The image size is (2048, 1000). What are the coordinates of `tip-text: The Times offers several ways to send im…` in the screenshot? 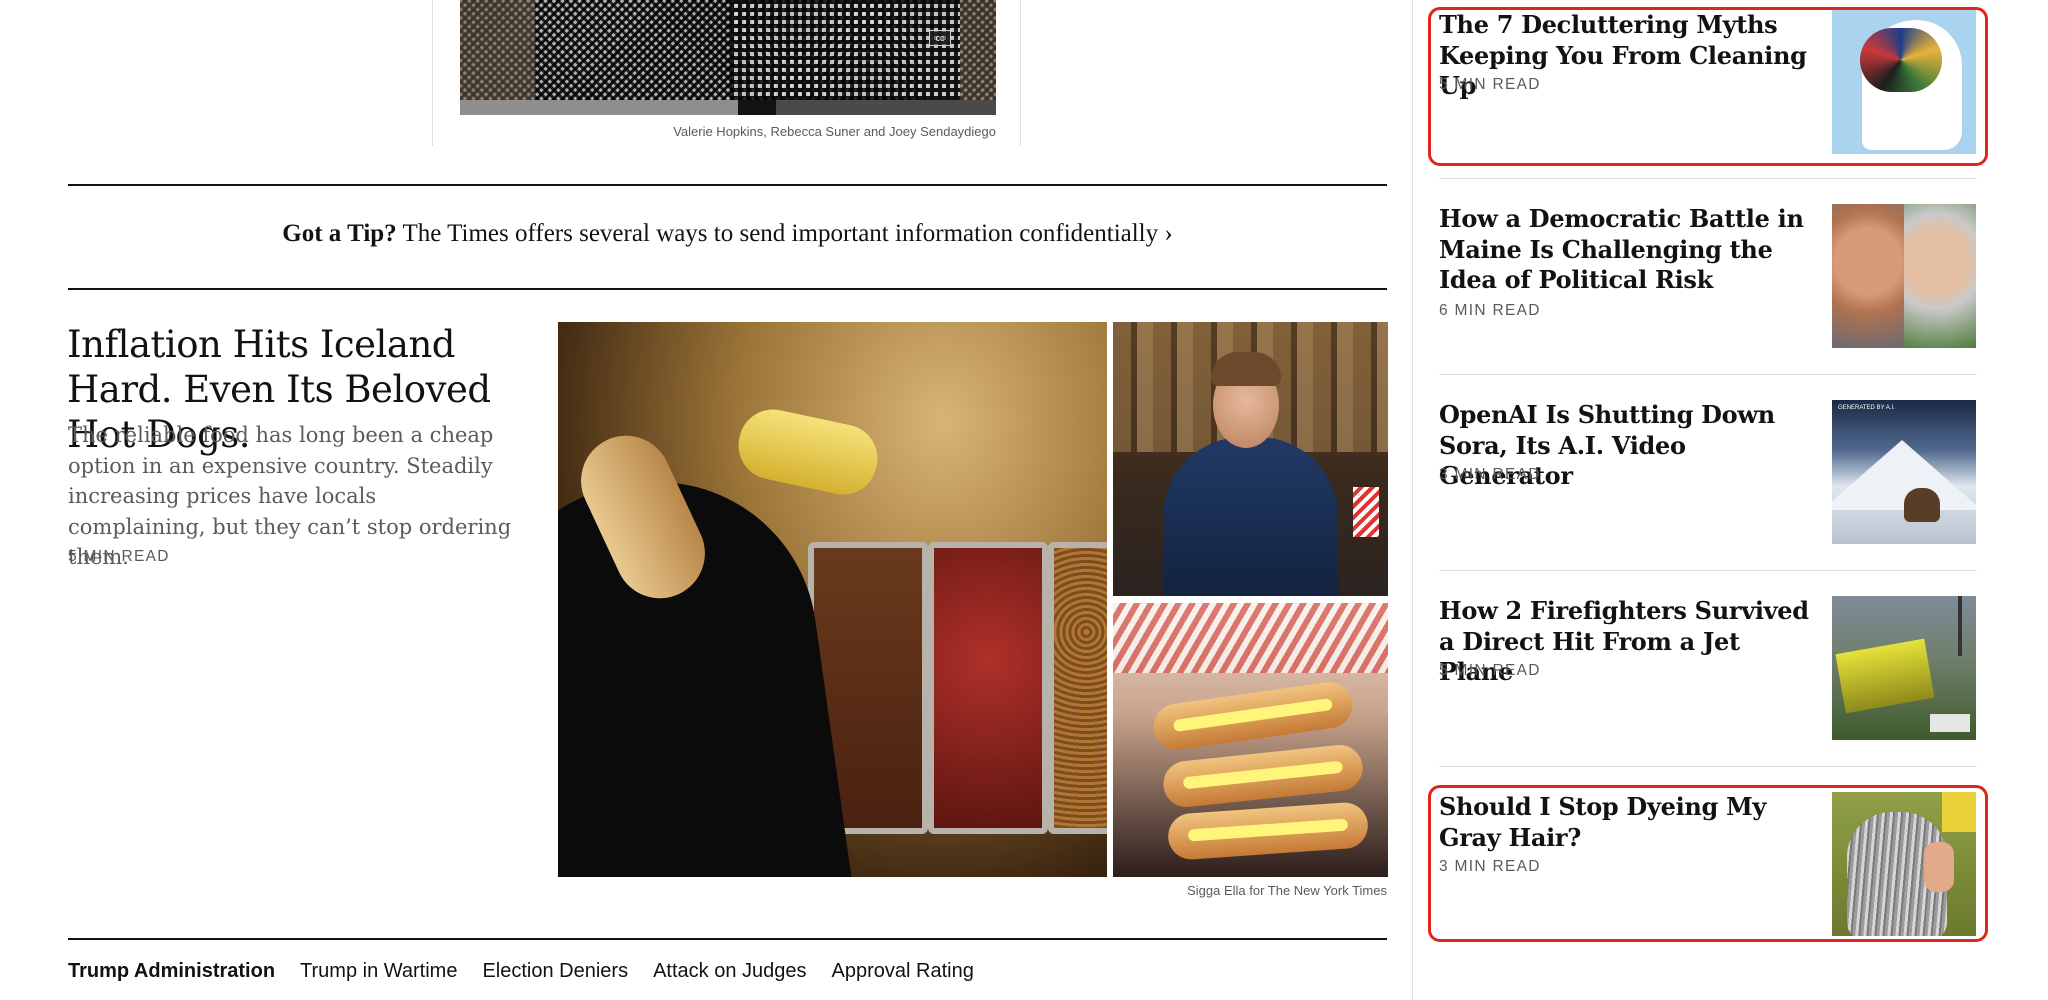 It's located at (784, 233).